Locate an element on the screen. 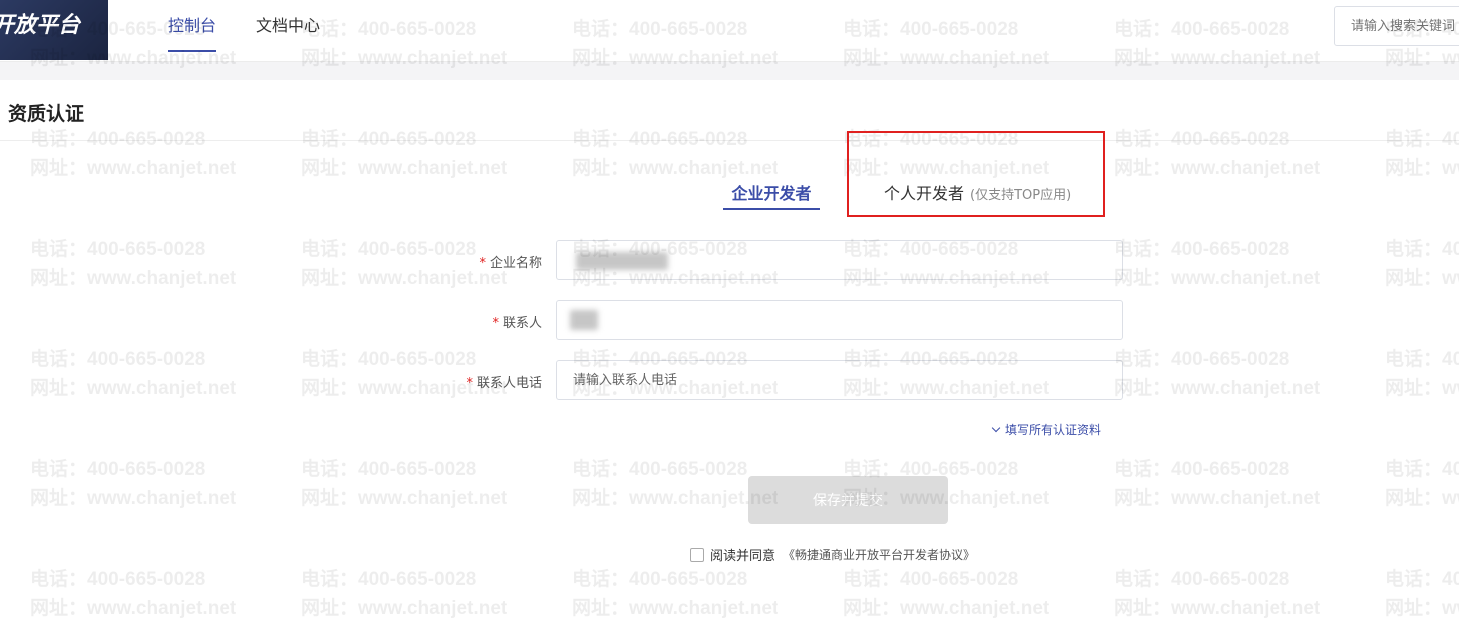  title-divider is located at coordinates (729, 140).